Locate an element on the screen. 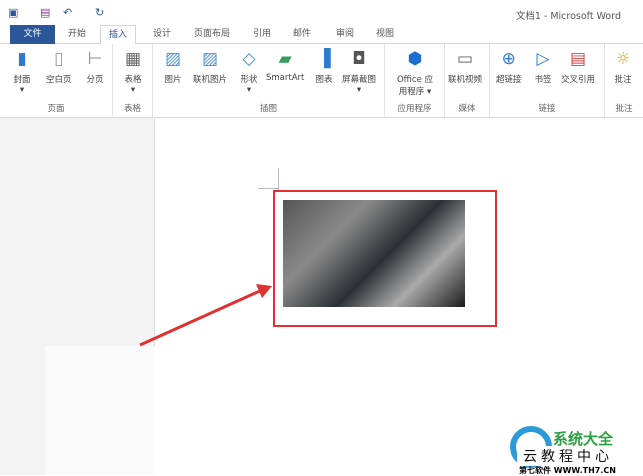 The height and width of the screenshot is (476, 643). bookmark-icon: ▷ is located at coordinates (543, 59).